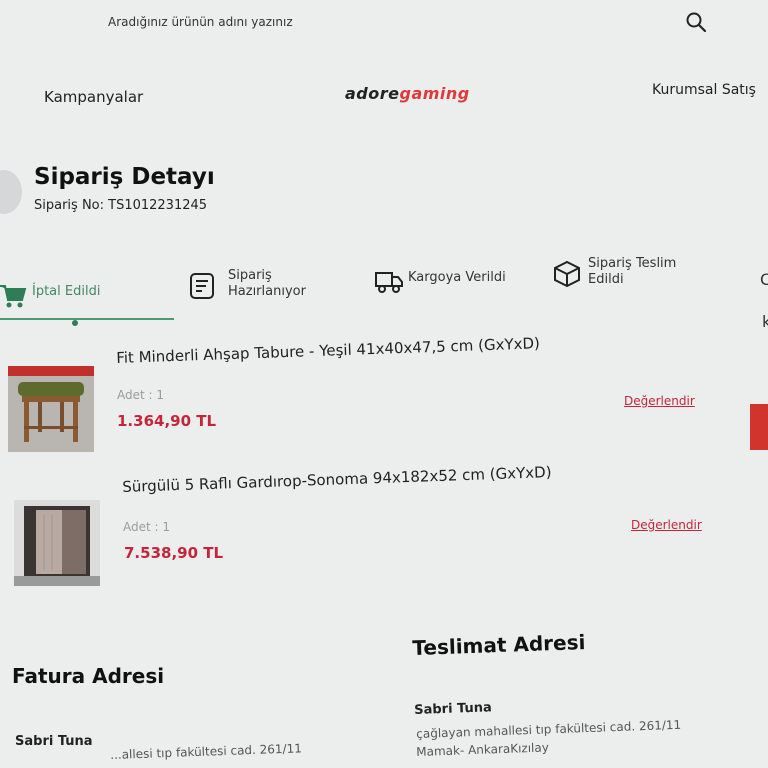 The width and height of the screenshot is (768, 768). Describe the element at coordinates (200, 22) in the screenshot. I see `search-input: Aradığınız ürünün adını yazınız` at that location.